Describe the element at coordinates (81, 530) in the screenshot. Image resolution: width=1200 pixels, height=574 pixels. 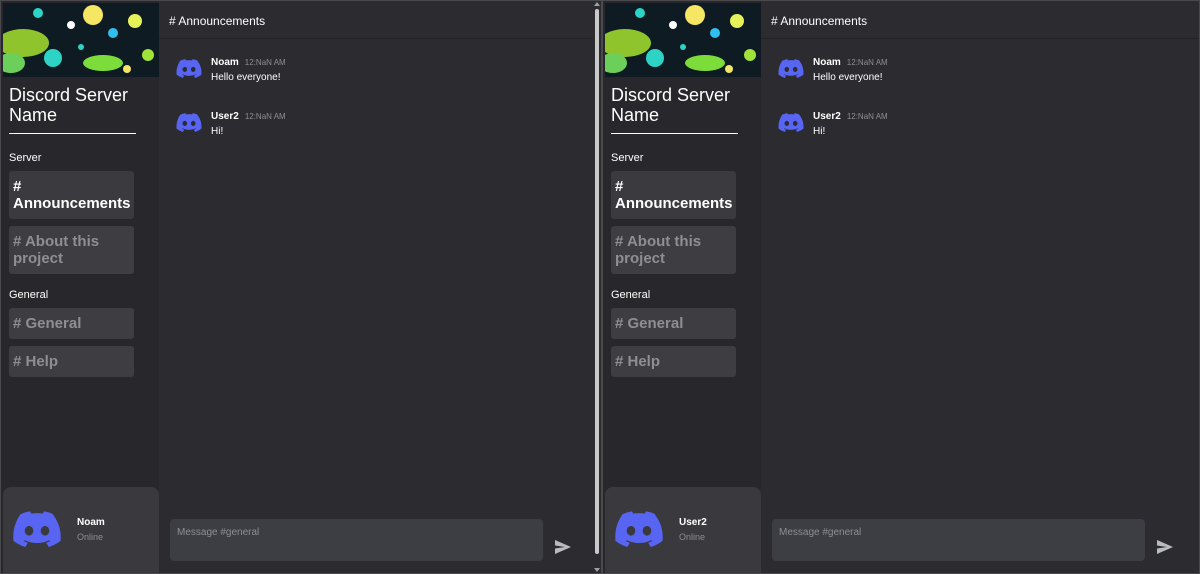
I see `user-panel: Noam Online` at that location.